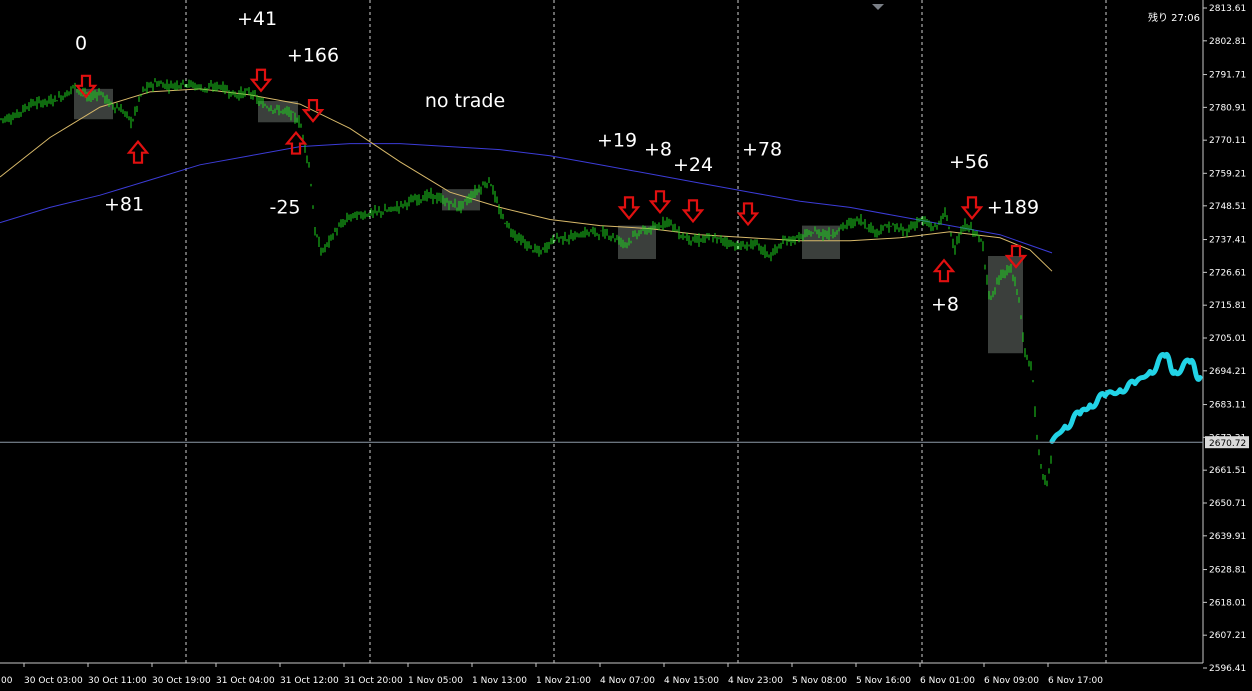 The image size is (1252, 691). Describe the element at coordinates (1227, 372) in the screenshot. I see `price-tick-label: 2694.21` at that location.